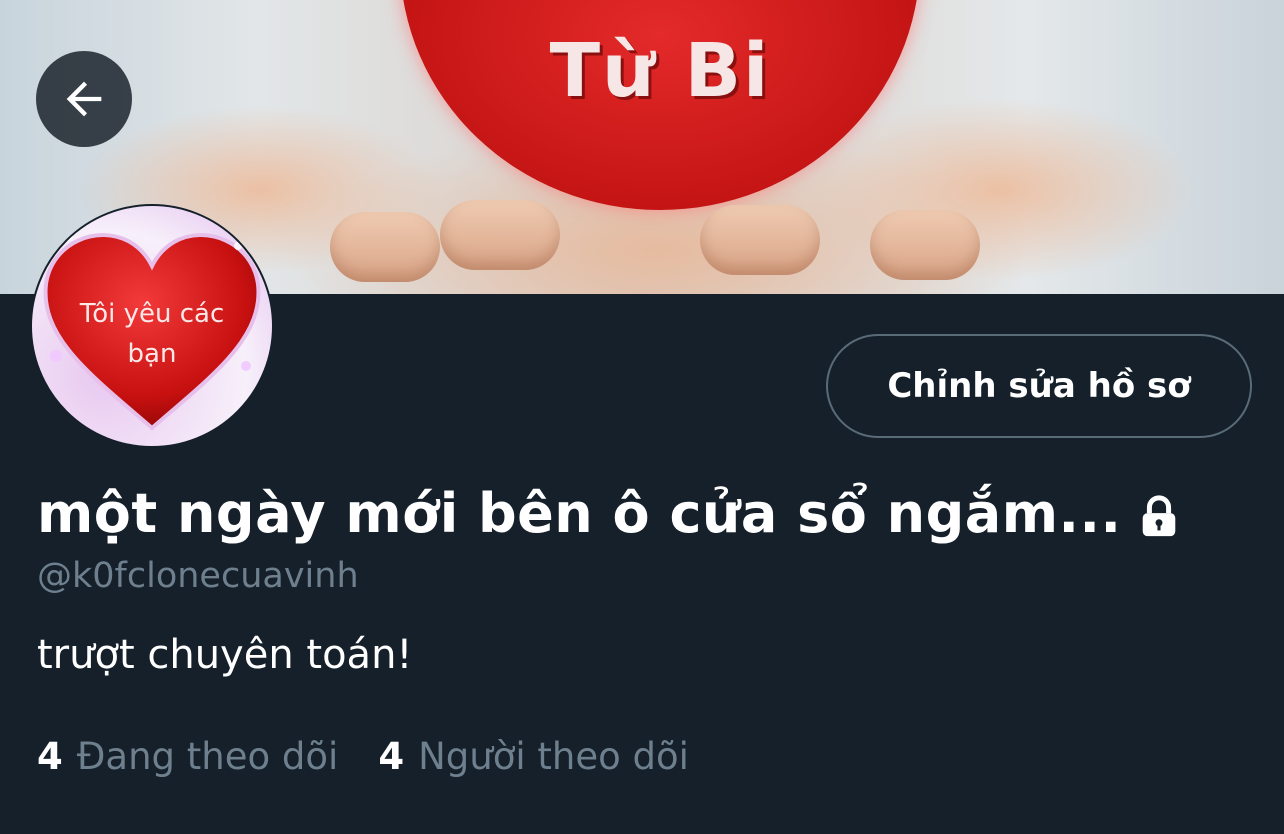  I want to click on followers-count: 4, so click(391, 756).